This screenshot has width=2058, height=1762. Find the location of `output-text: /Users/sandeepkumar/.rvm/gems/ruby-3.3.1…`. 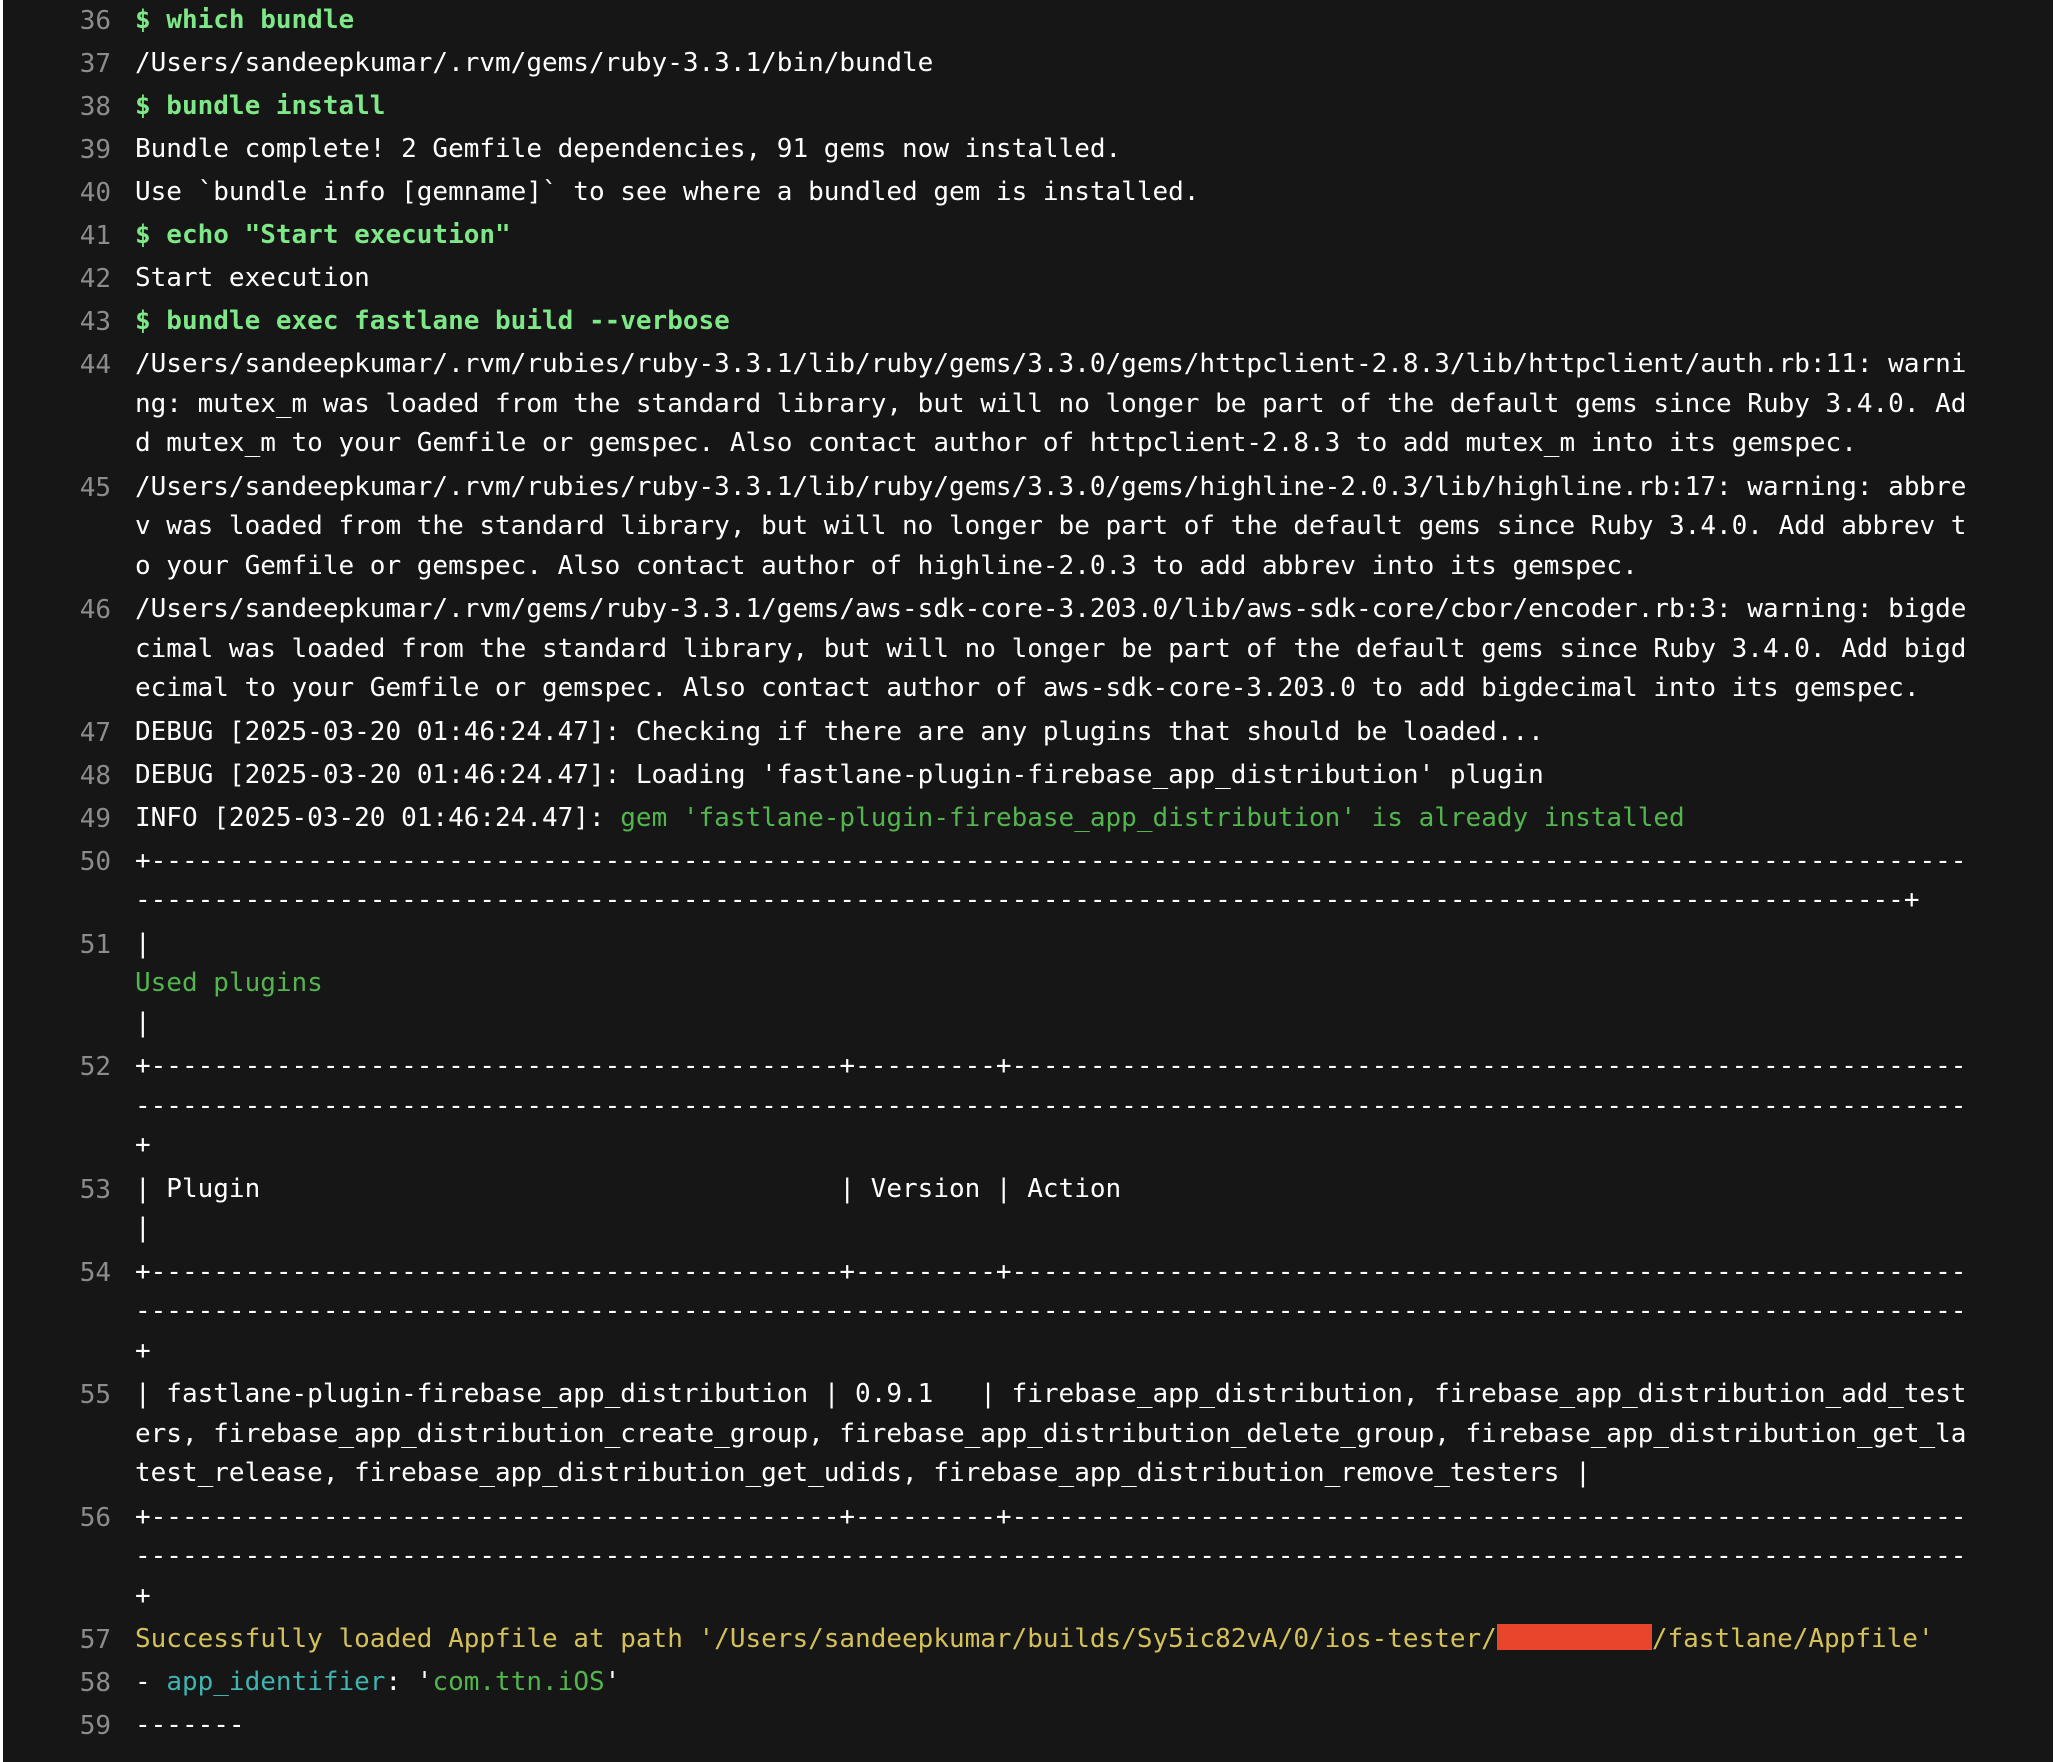

output-text: /Users/sandeepkumar/.rvm/gems/ruby-3.3.1… is located at coordinates (534, 63).